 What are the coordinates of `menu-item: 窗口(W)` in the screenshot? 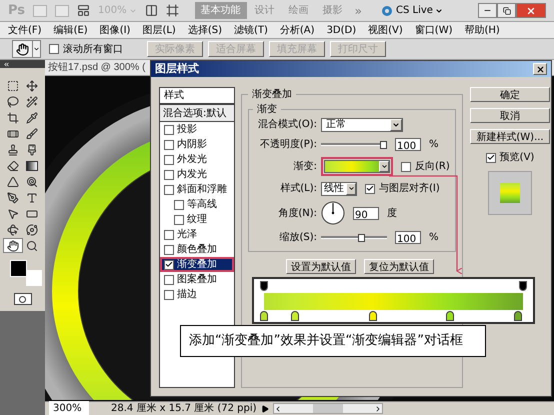 It's located at (433, 30).